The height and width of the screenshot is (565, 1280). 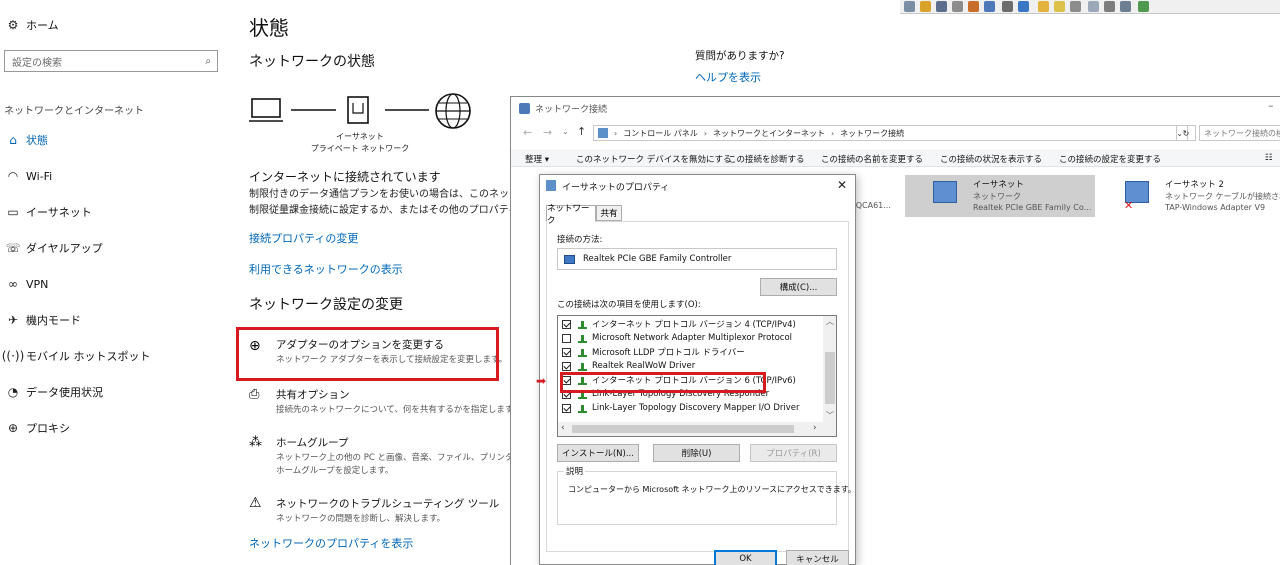 I want to click on ok-button: OK, so click(x=745, y=557).